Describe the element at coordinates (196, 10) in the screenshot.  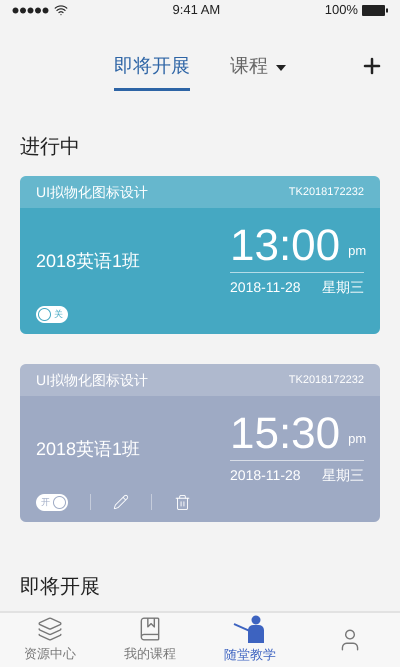
I see `clock: 9:41 AM` at that location.